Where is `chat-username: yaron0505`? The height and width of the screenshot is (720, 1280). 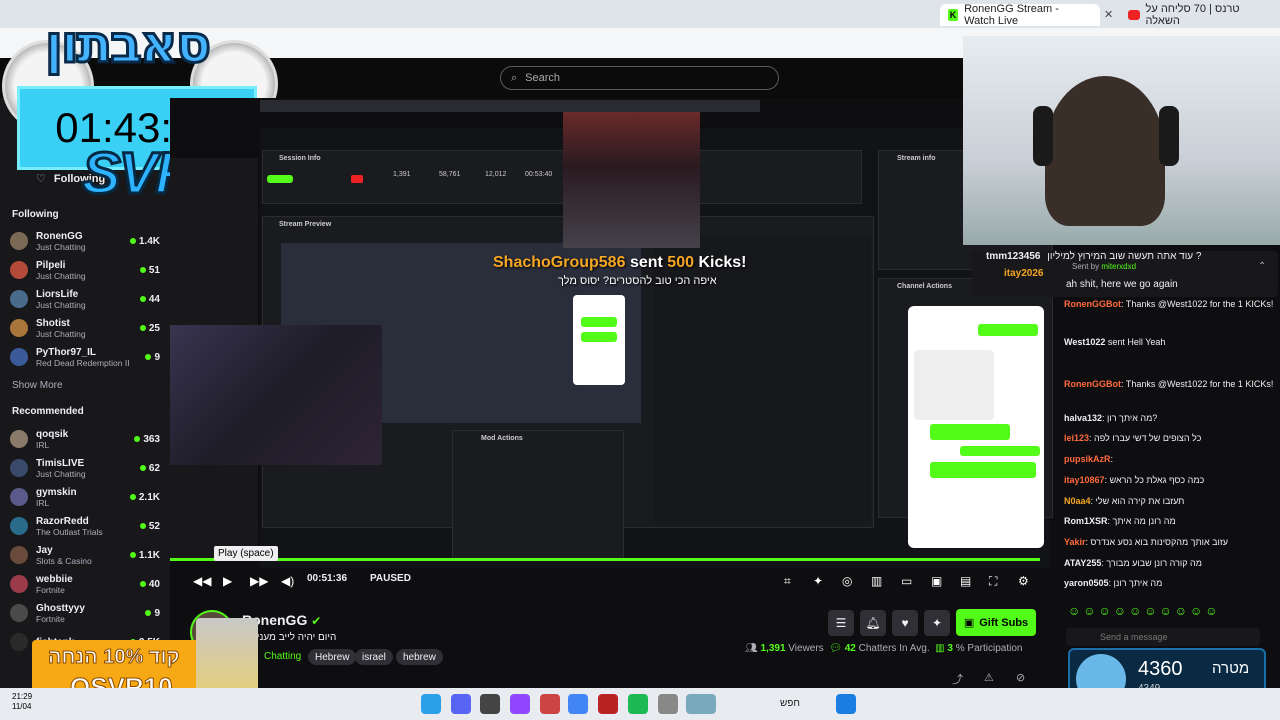
chat-username: yaron0505 is located at coordinates (1086, 583).